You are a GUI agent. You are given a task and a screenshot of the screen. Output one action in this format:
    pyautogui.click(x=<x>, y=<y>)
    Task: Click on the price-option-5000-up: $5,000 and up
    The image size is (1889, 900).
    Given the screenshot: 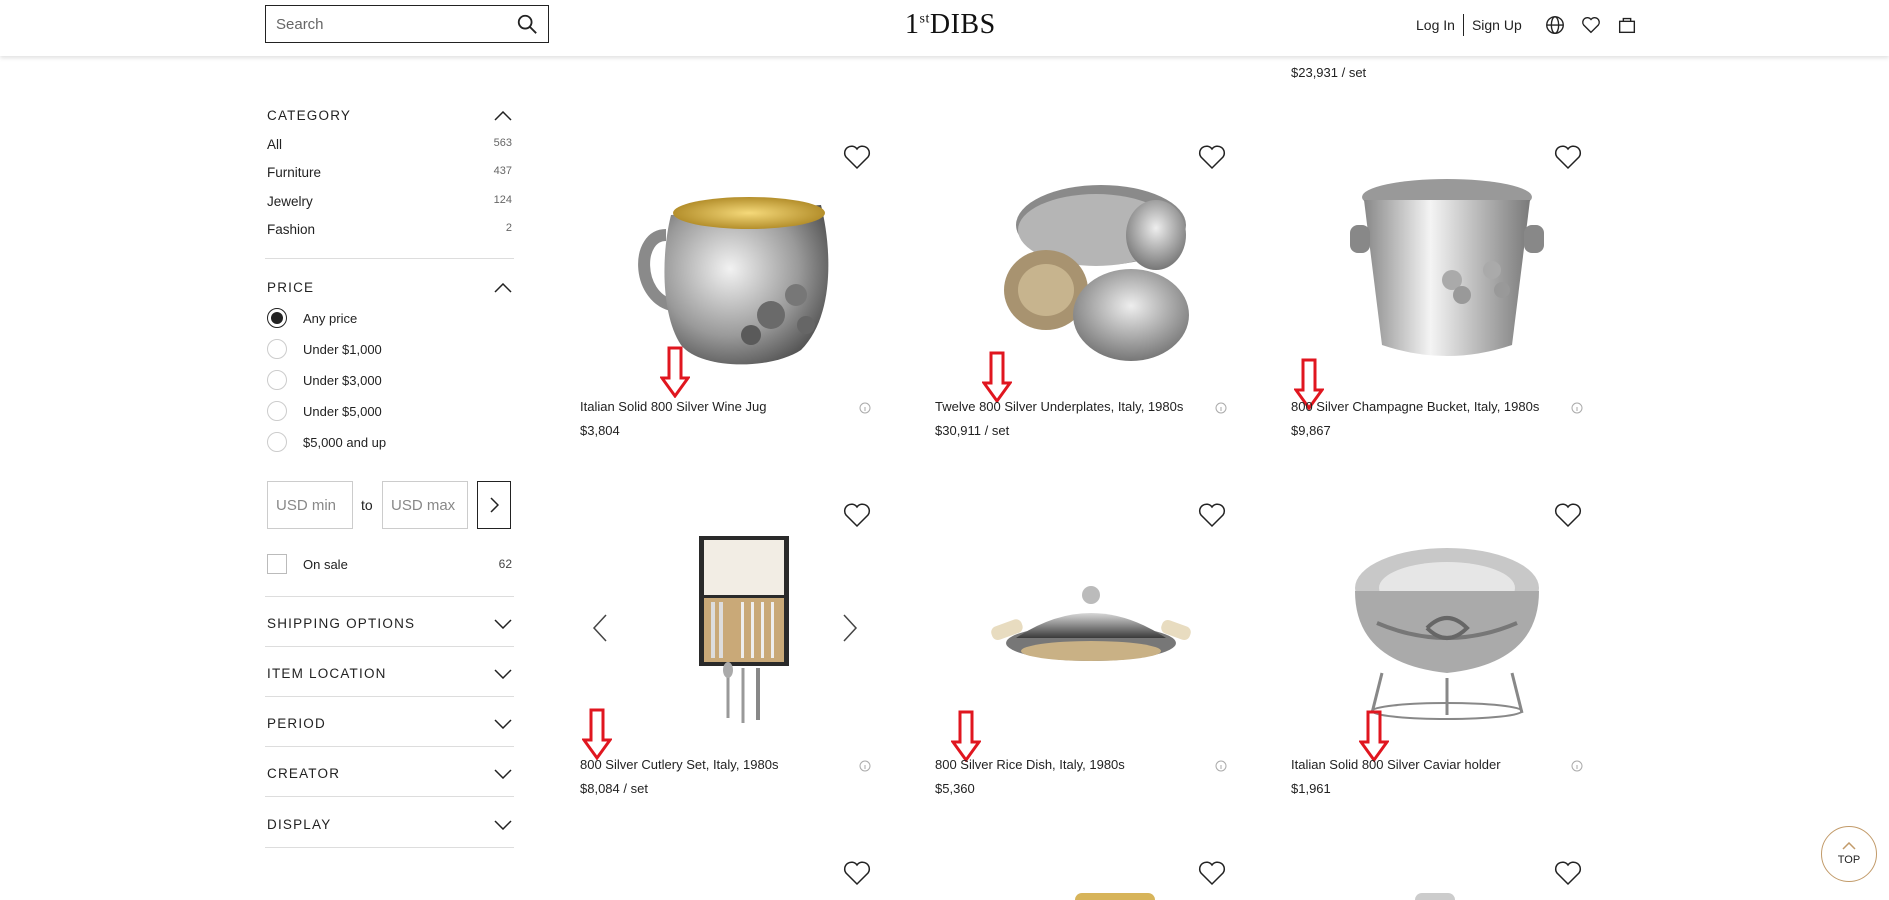 What is the action you would take?
    pyautogui.click(x=326, y=442)
    